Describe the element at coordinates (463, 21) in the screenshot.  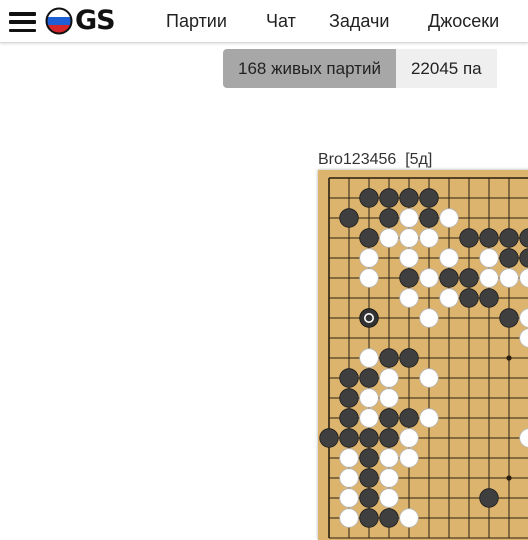
I see `nav-link-joseki: Джосеки` at that location.